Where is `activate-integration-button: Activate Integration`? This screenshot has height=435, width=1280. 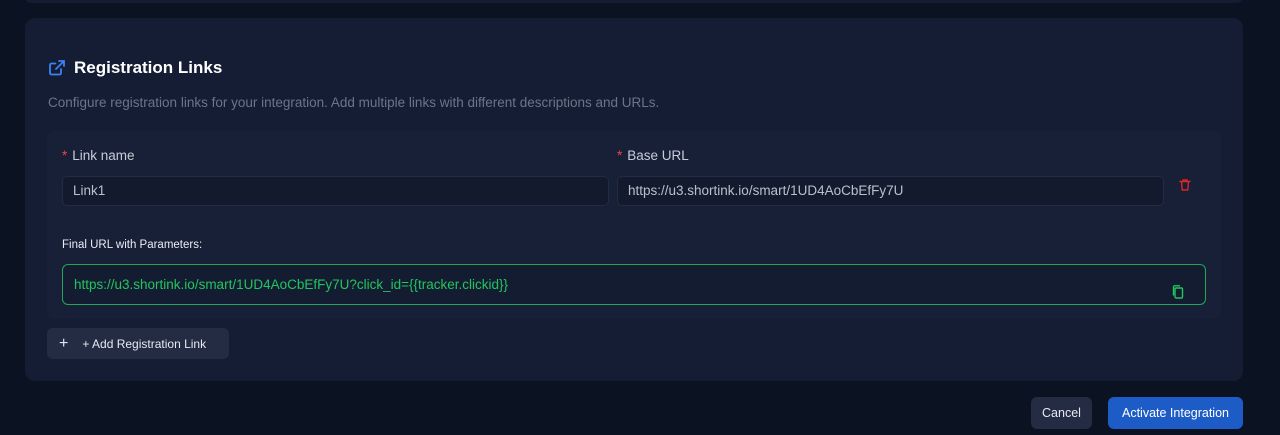
activate-integration-button: Activate Integration is located at coordinates (1175, 413).